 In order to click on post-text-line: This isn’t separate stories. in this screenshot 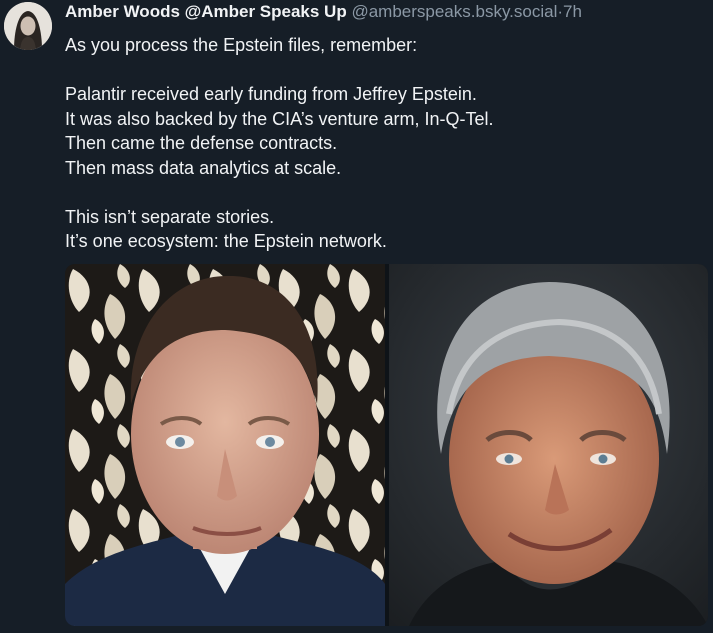, I will do `click(170, 216)`.